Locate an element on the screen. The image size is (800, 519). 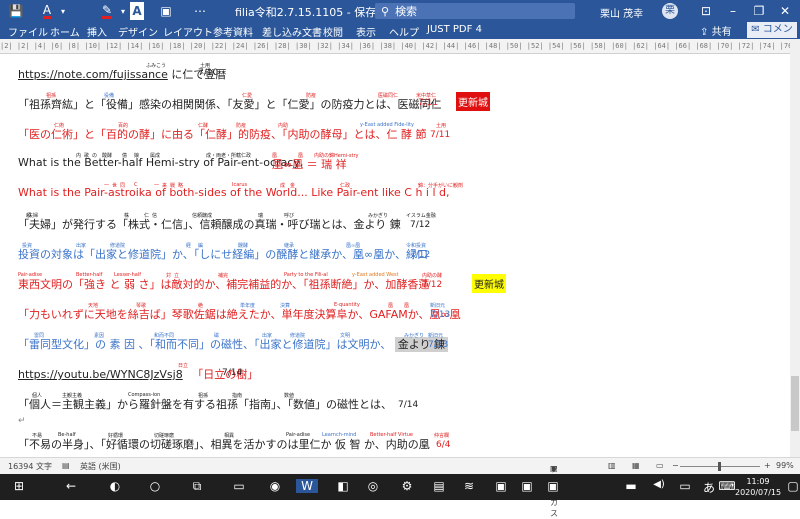
close-icon: ✕ is located at coordinates (785, 11).